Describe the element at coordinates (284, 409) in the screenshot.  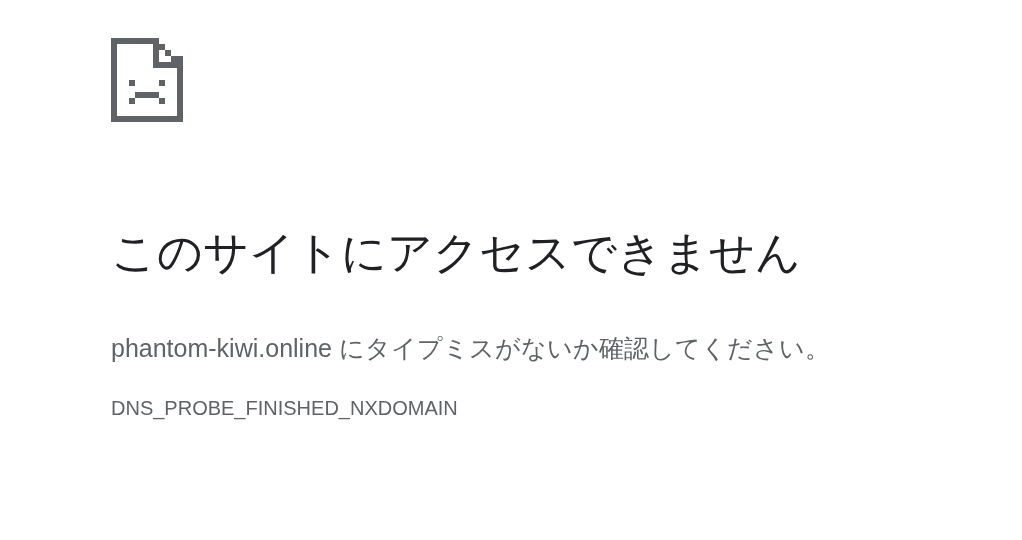
I see `error-code: DNS_PROBE_FINISHED_NXDOMAIN` at that location.